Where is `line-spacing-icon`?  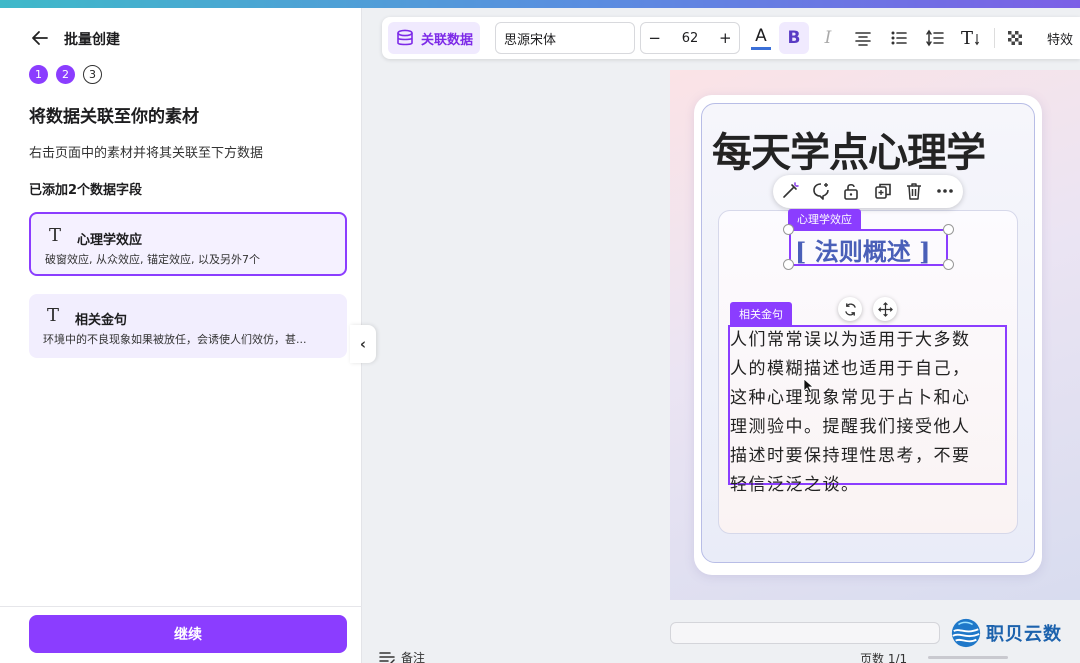
line-spacing-icon is located at coordinates (935, 38).